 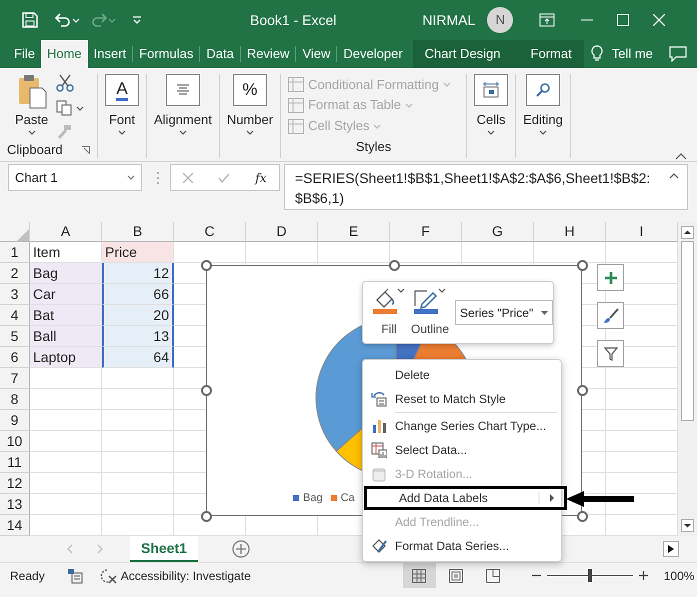 What do you see at coordinates (261, 177) in the screenshot?
I see `insert-function-button: fx` at bounding box center [261, 177].